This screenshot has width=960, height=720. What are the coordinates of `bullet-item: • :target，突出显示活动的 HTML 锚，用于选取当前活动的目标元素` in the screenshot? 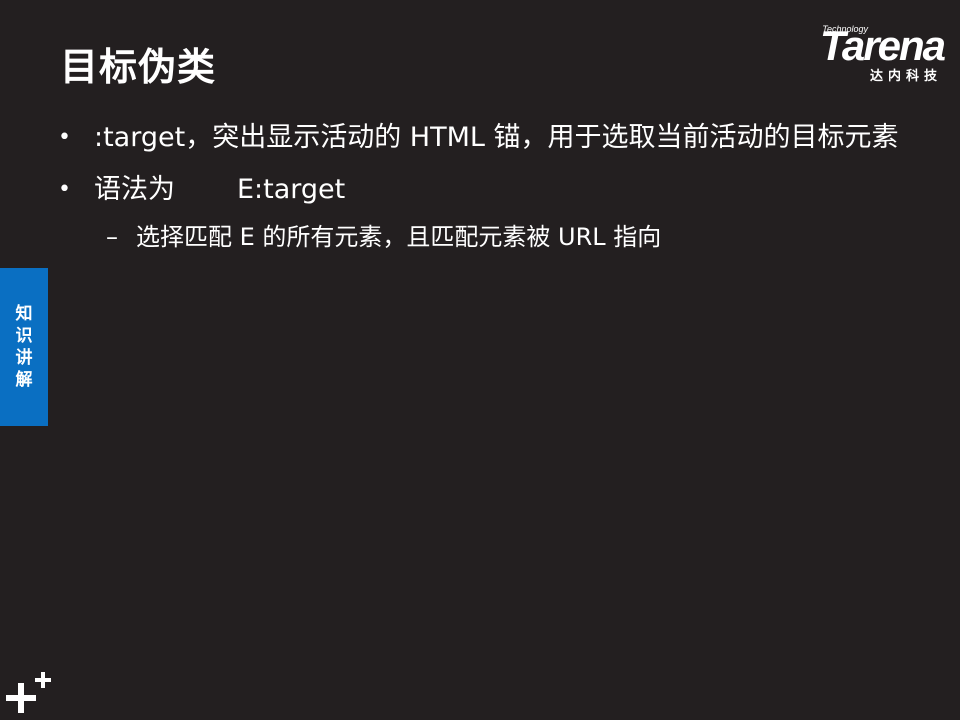 It's located at (488, 138).